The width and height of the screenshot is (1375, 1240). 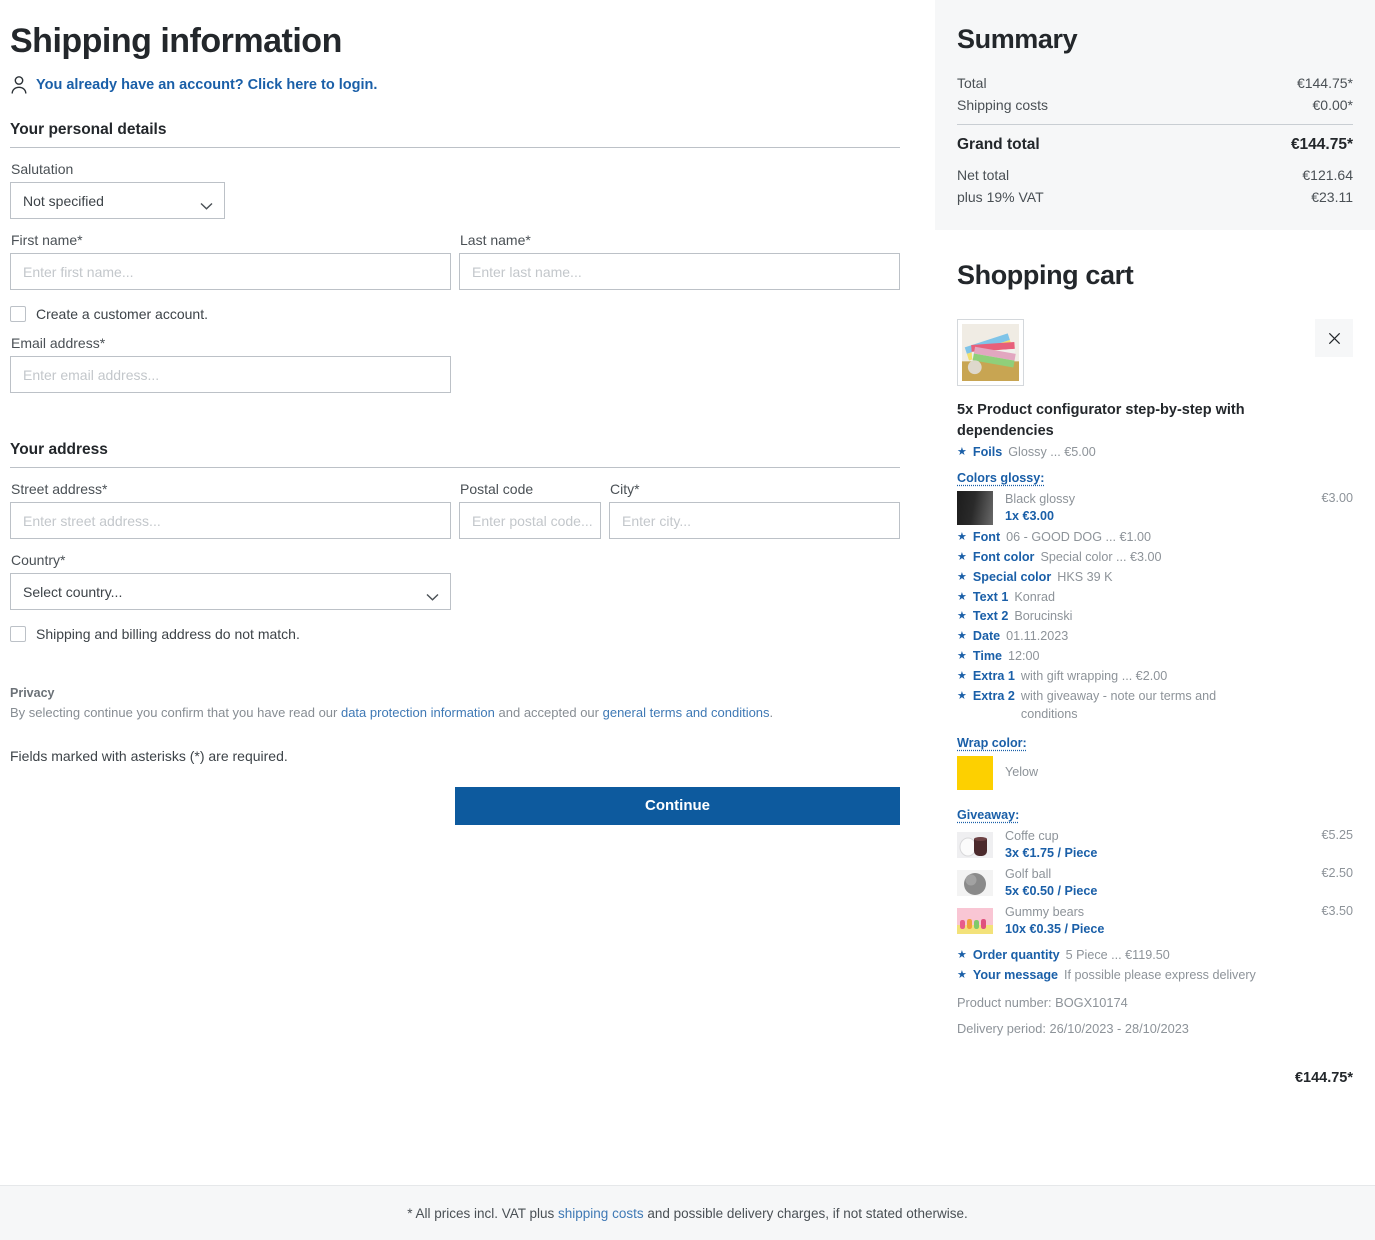 I want to click on wrap-color-text: Yelow, so click(x=1179, y=772).